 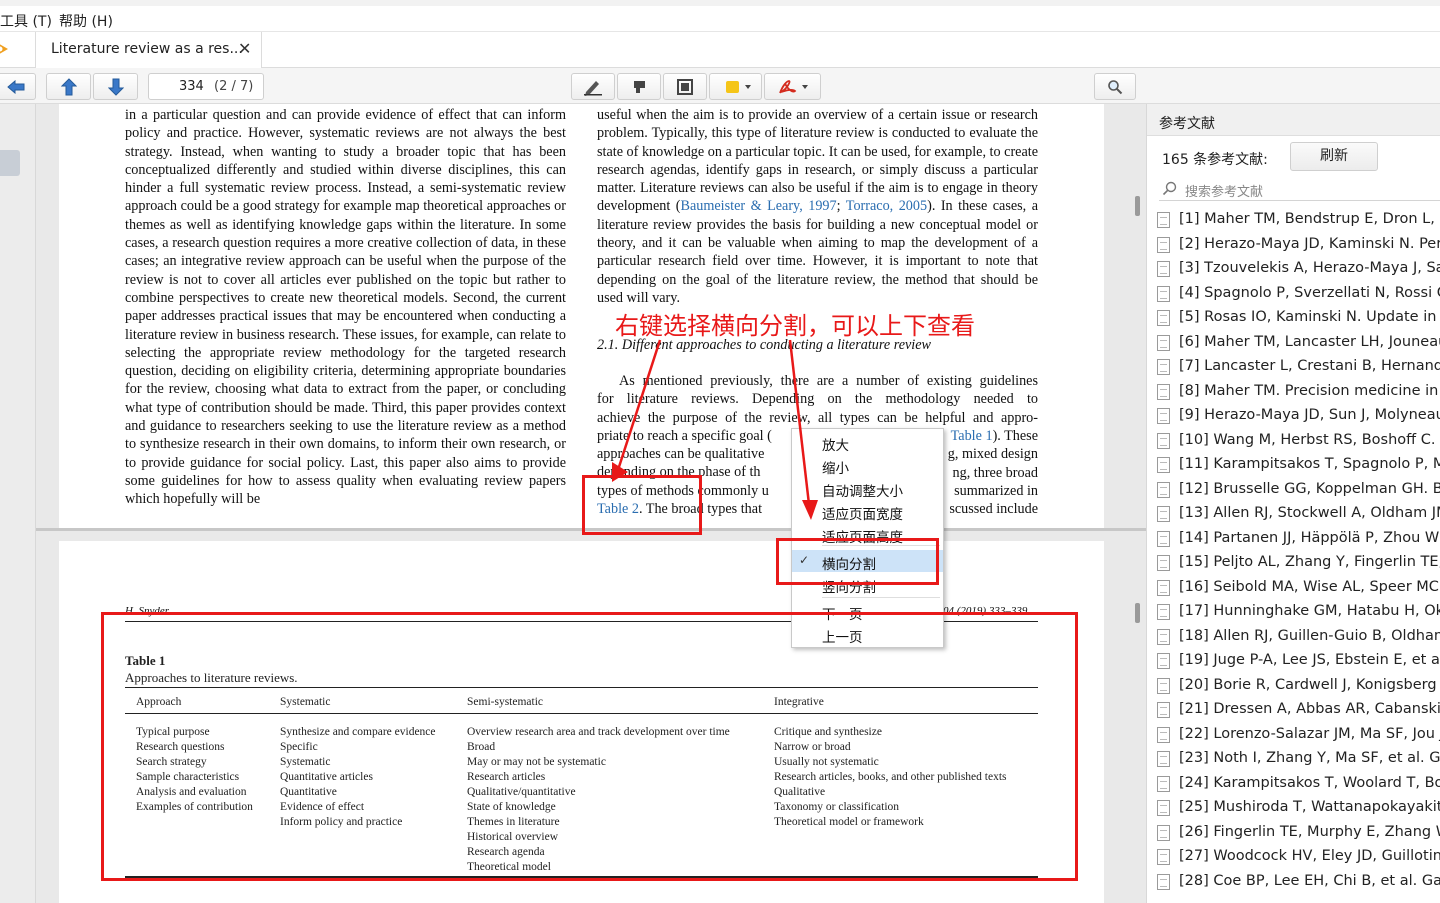 I want to click on annotation-arrow-left, so click(x=639, y=405).